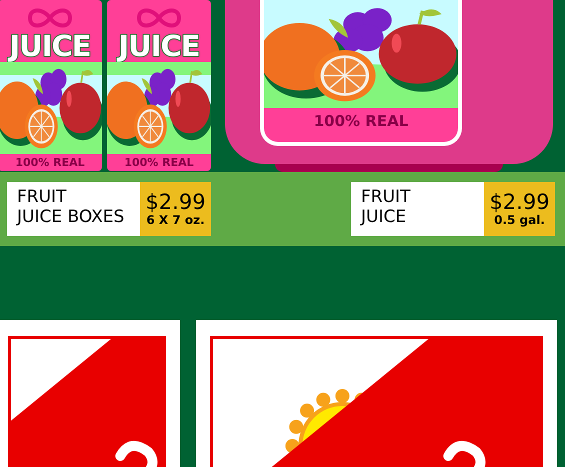  Describe the element at coordinates (519, 220) in the screenshot. I see `package-size: 0.5 gal.` at that location.